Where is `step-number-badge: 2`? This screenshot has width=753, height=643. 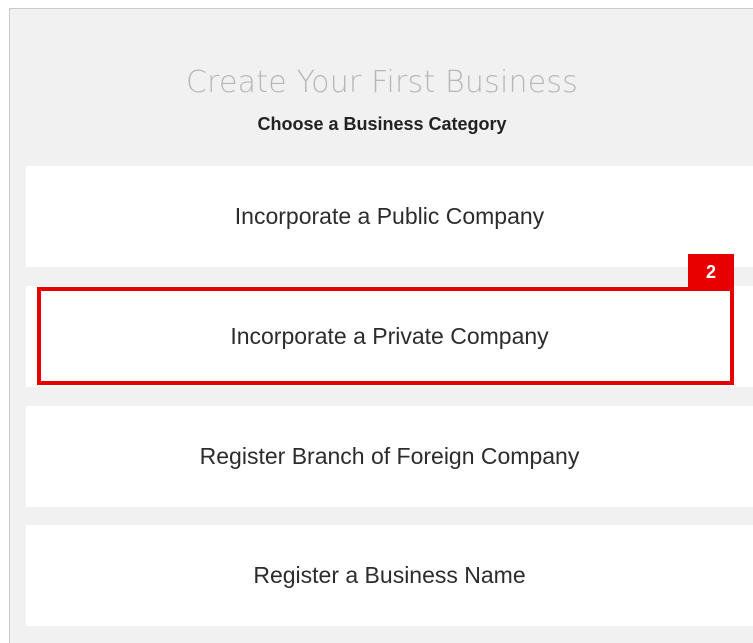
step-number-badge: 2 is located at coordinates (711, 272).